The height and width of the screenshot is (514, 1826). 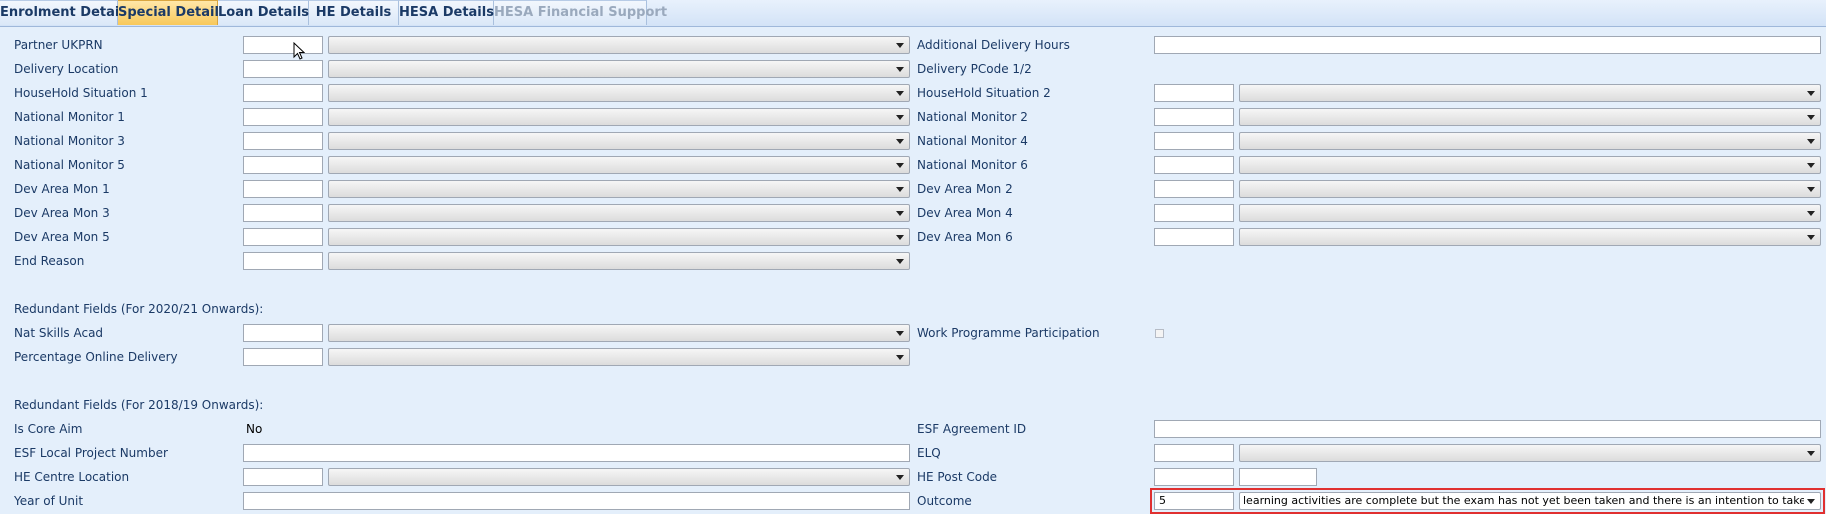 What do you see at coordinates (49, 501) in the screenshot?
I see `label-year-of-unit: Year of Unit` at bounding box center [49, 501].